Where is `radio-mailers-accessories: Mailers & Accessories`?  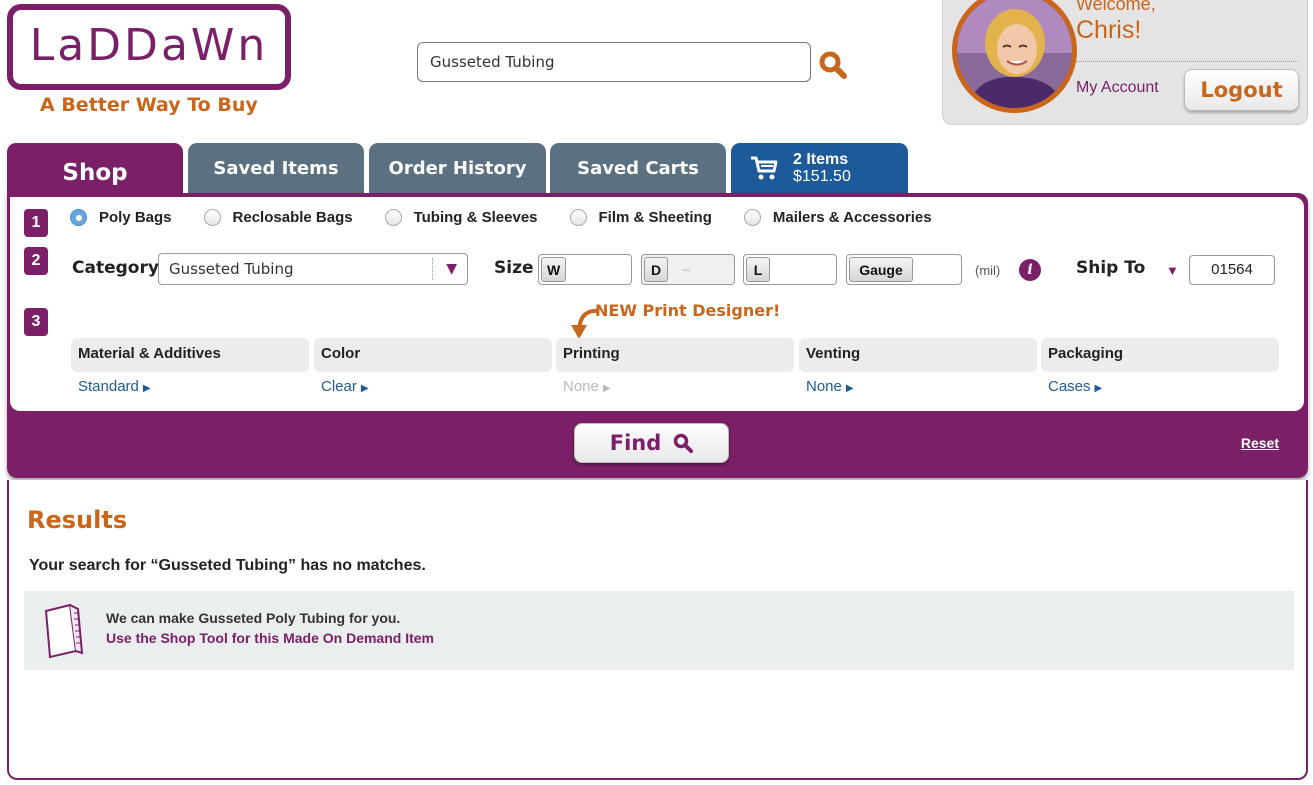 radio-mailers-accessories: Mailers & Accessories is located at coordinates (837, 217).